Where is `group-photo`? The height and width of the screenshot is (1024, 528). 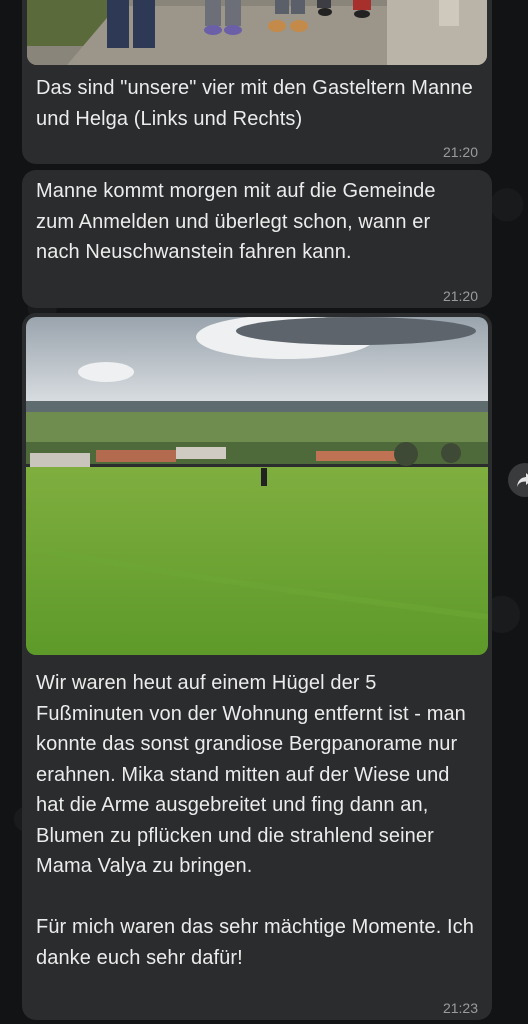 group-photo is located at coordinates (257, 32).